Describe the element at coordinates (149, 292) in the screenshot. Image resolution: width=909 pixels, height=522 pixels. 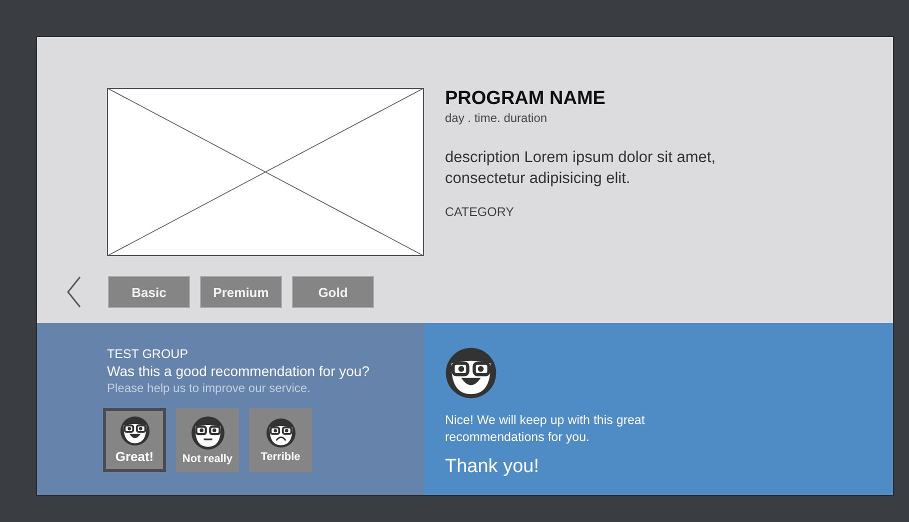
I see `tier-button: Basic` at that location.